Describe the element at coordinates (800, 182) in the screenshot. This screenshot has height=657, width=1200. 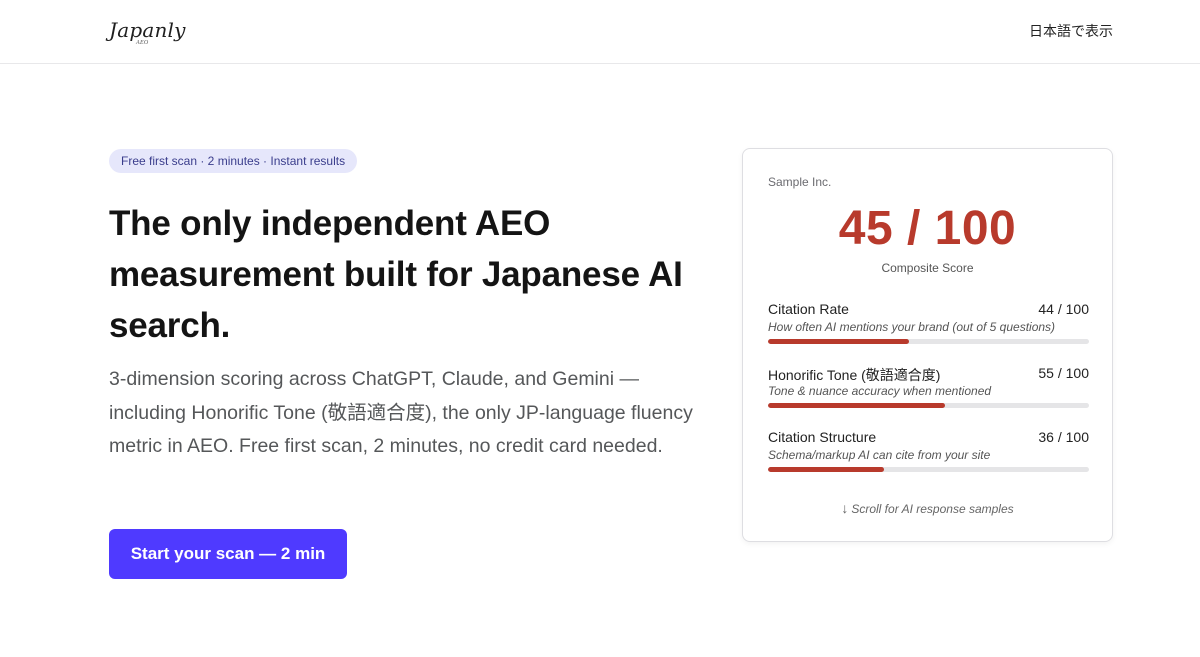
I see `sample-company-name: Sample Inc.` at that location.